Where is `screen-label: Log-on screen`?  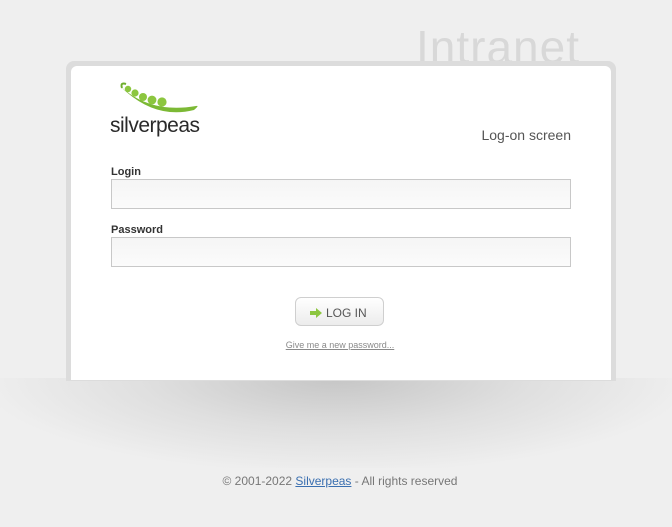
screen-label: Log-on screen is located at coordinates (526, 135).